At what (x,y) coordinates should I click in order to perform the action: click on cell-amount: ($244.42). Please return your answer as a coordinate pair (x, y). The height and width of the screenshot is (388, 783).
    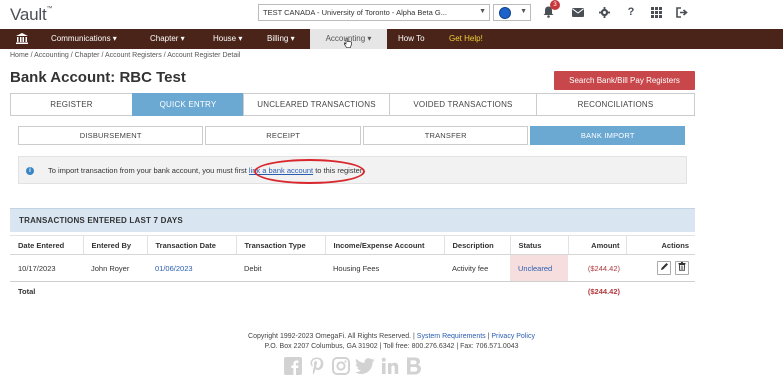
    Looking at the image, I should click on (597, 268).